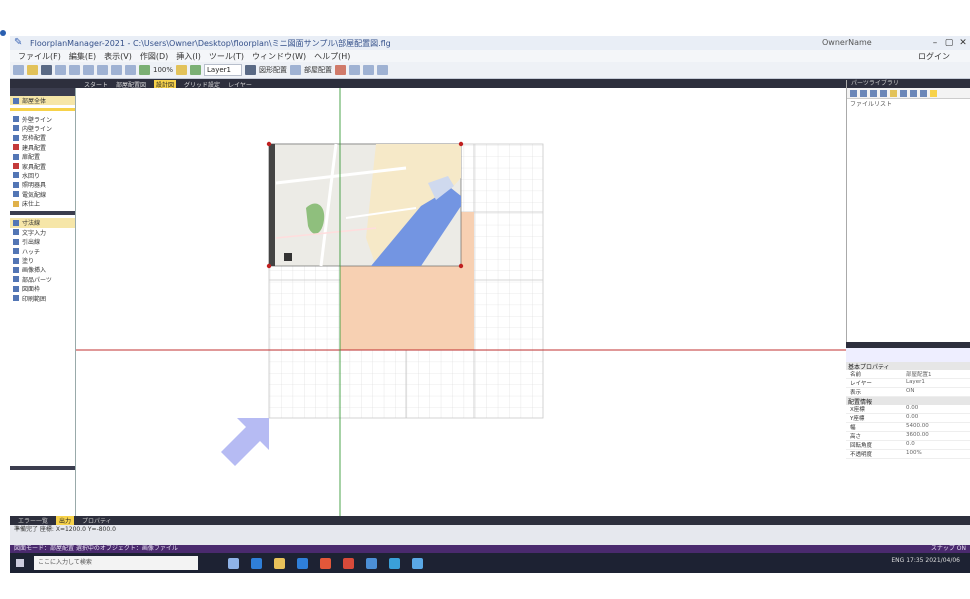 The image size is (970, 599). What do you see at coordinates (394, 563) in the screenshot?
I see `app-icon` at bounding box center [394, 563].